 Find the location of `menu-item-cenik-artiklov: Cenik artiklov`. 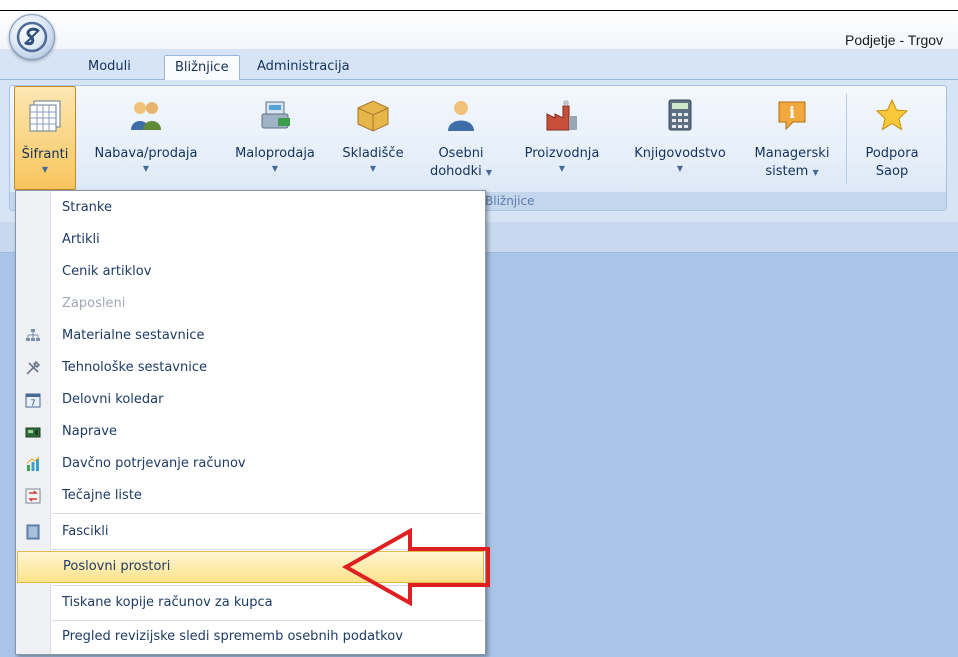

menu-item-cenik-artiklov: Cenik artiklov is located at coordinates (250, 272).